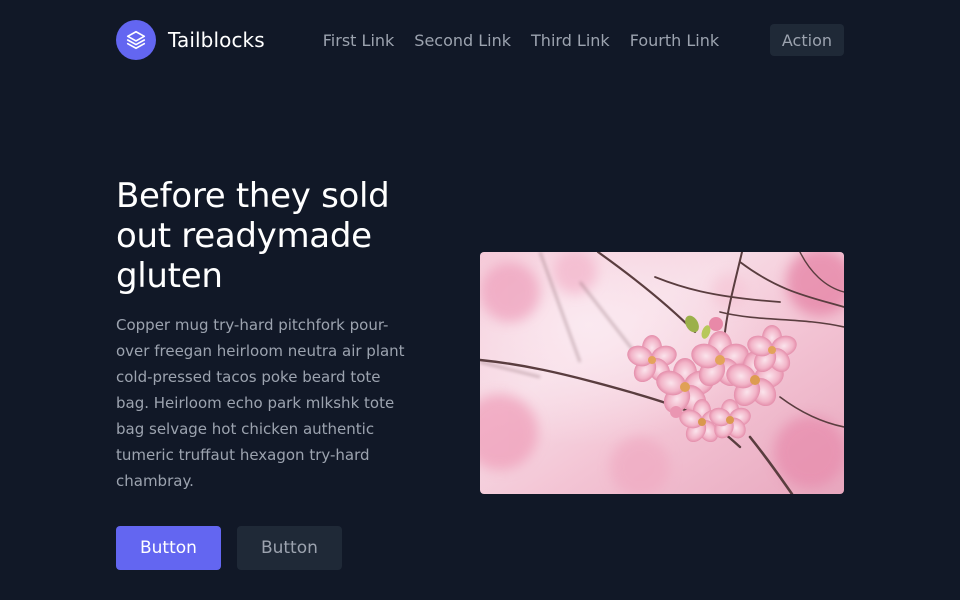  What do you see at coordinates (359, 40) in the screenshot?
I see `nav-link-first: First Link` at bounding box center [359, 40].